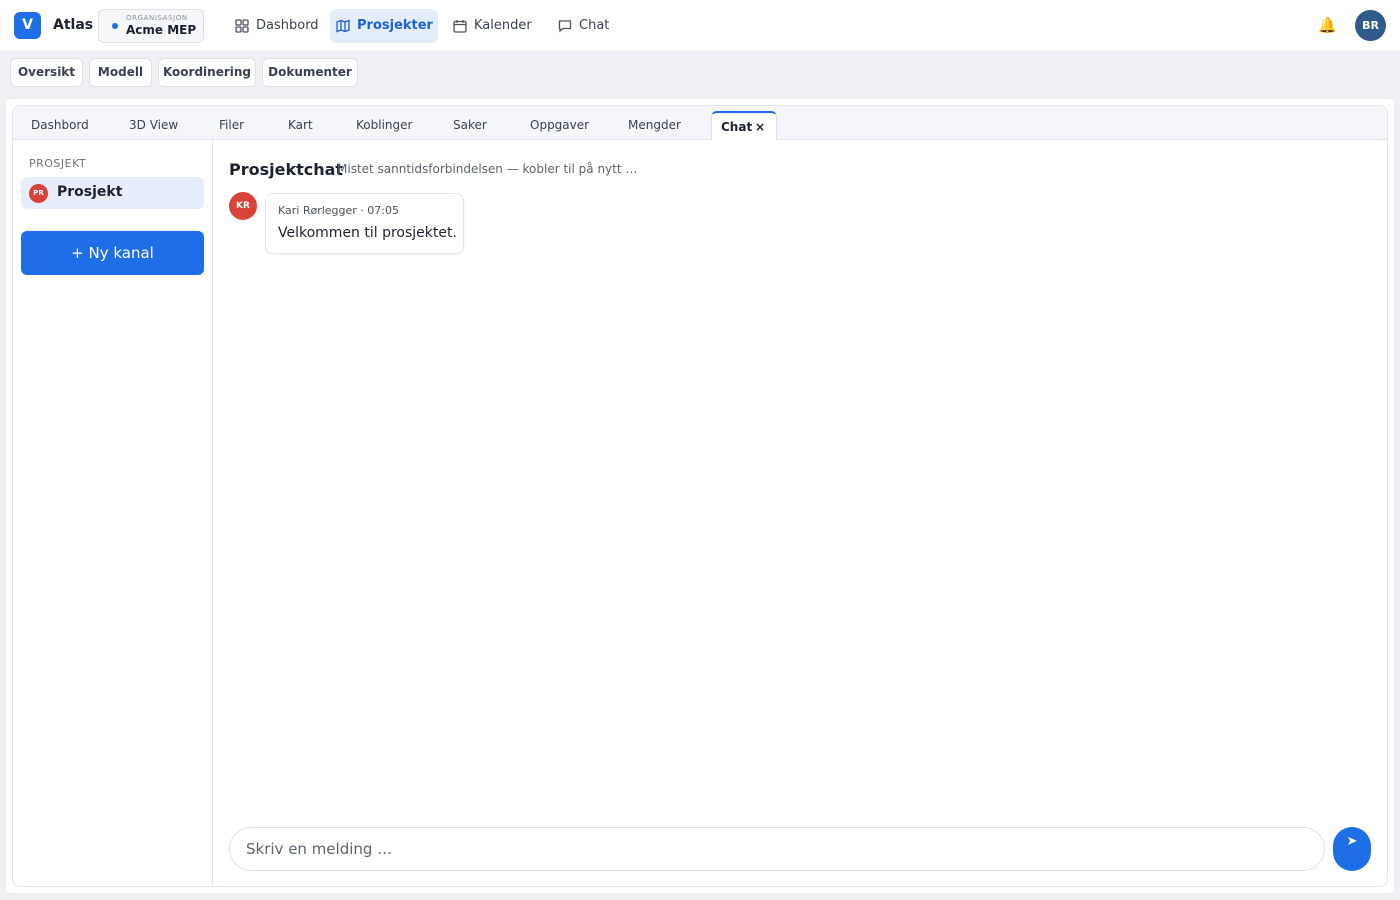 This screenshot has height=900, width=1400. What do you see at coordinates (231, 125) in the screenshot?
I see `tab-filer: Filer` at bounding box center [231, 125].